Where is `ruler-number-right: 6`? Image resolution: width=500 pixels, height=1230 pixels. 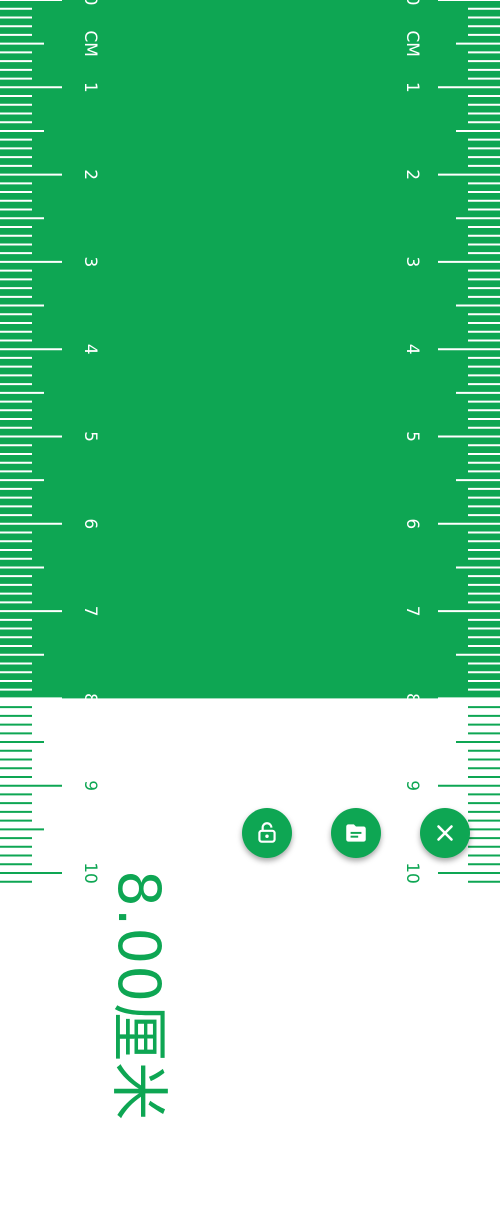 ruler-number-right: 6 is located at coordinates (412, 523).